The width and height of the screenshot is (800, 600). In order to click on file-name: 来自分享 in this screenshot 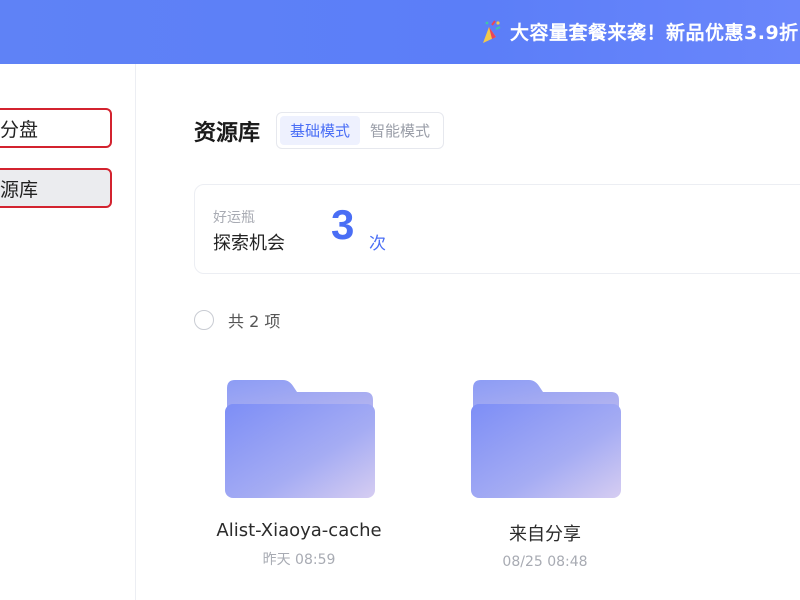, I will do `click(545, 534)`.